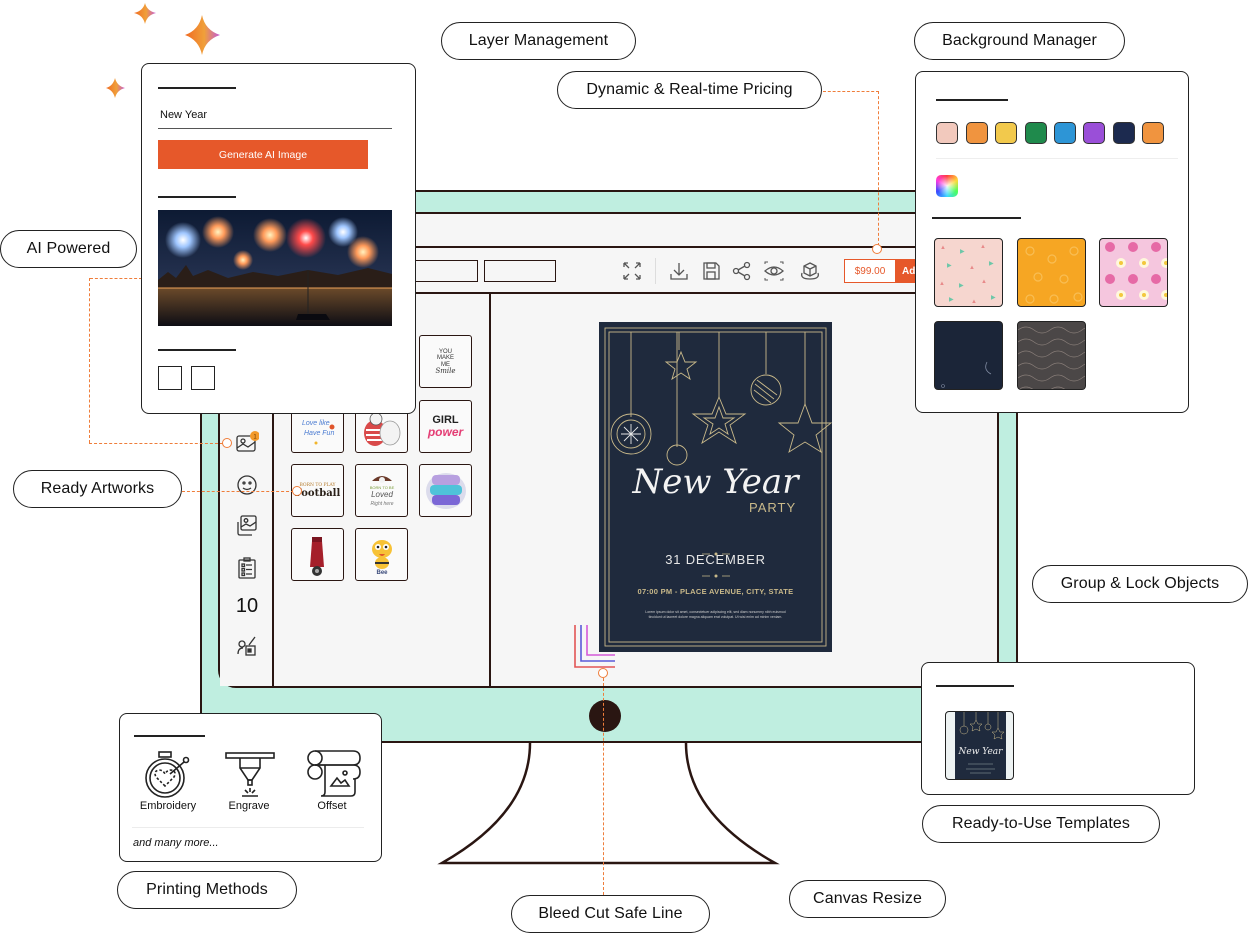 The image size is (1248, 933). What do you see at coordinates (594, 646) in the screenshot?
I see `bleed-safe-lines` at bounding box center [594, 646].